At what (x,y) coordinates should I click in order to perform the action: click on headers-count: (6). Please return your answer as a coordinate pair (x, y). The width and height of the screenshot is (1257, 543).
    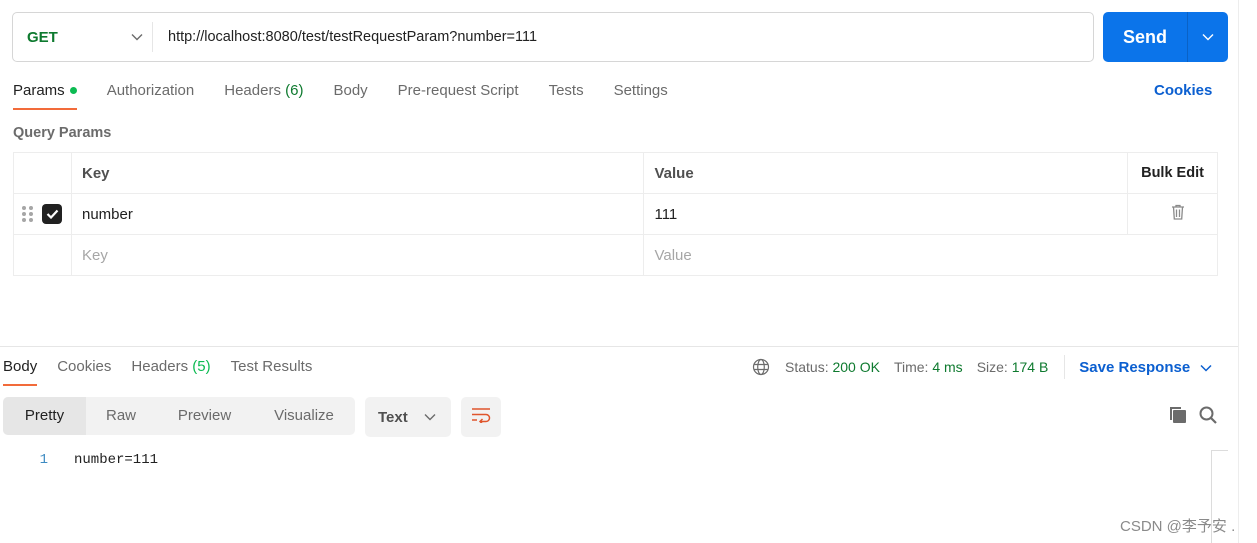
    Looking at the image, I should click on (294, 90).